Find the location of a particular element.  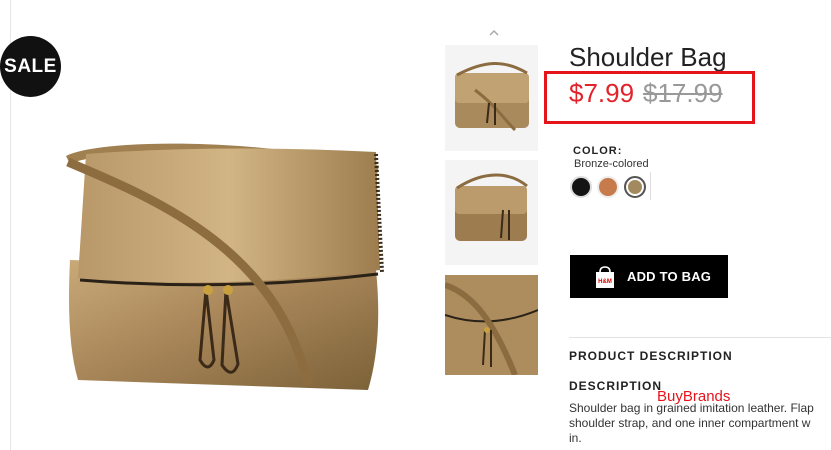

swatch-divider is located at coordinates (650, 186).